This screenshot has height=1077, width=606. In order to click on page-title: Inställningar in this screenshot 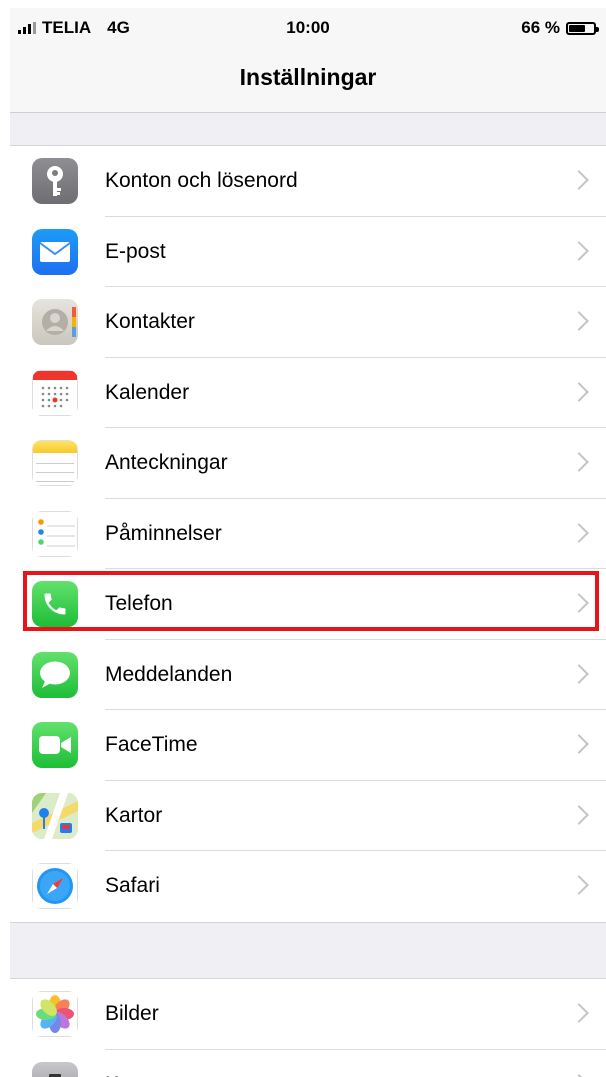, I will do `click(308, 77)`.